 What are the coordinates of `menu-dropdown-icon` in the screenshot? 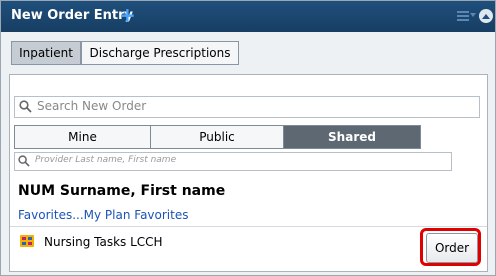 It's located at (473, 15).